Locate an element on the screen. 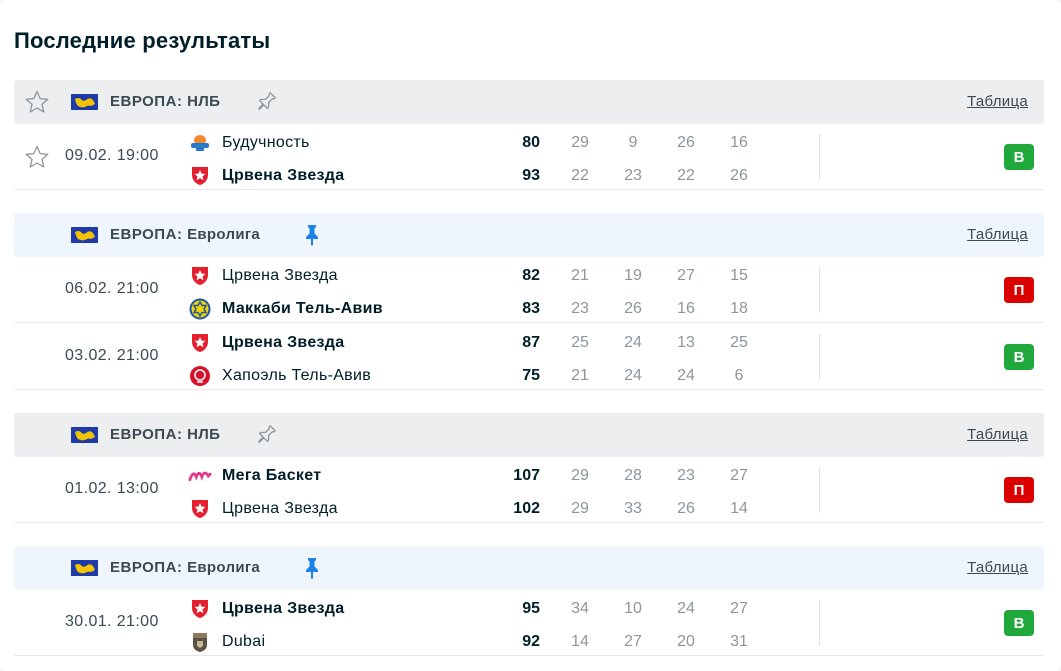  away-total-score: 102 is located at coordinates (526, 508).